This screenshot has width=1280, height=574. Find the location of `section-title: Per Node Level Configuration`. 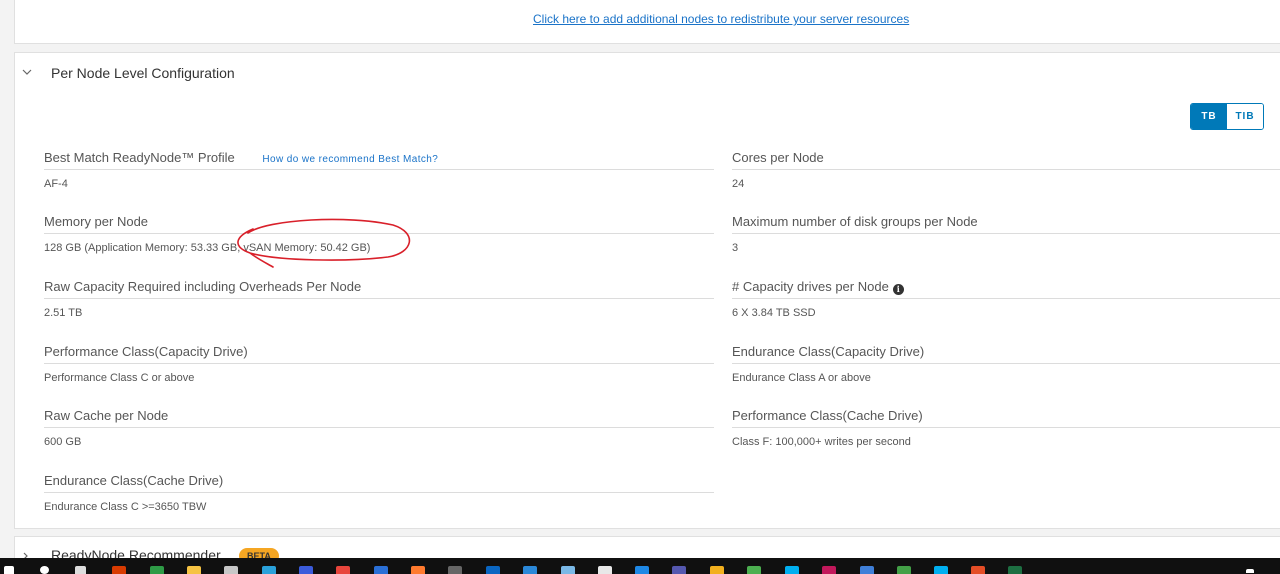

section-title: Per Node Level Configuration is located at coordinates (143, 73).